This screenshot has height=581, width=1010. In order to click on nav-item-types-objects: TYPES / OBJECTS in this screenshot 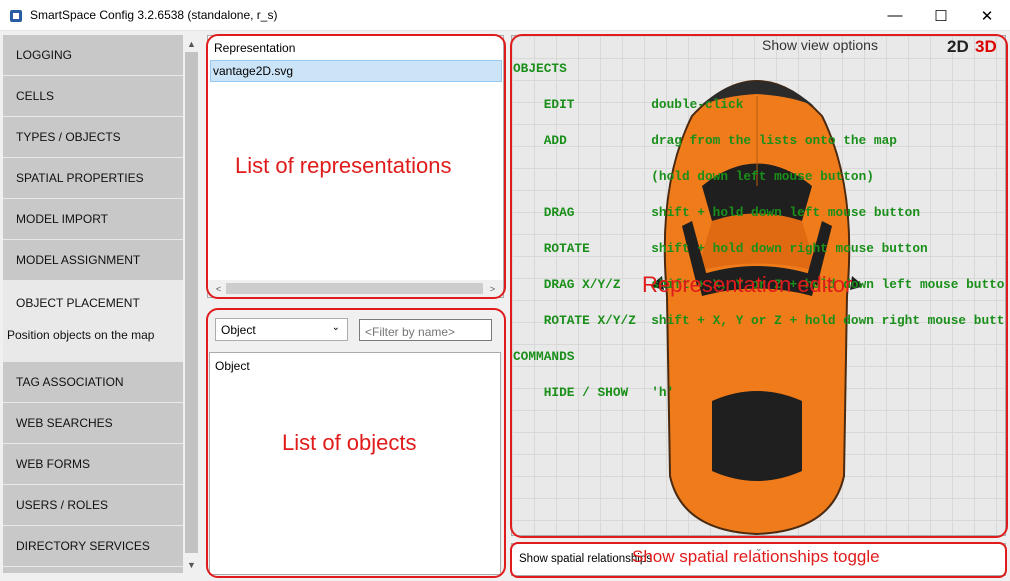, I will do `click(93, 137)`.